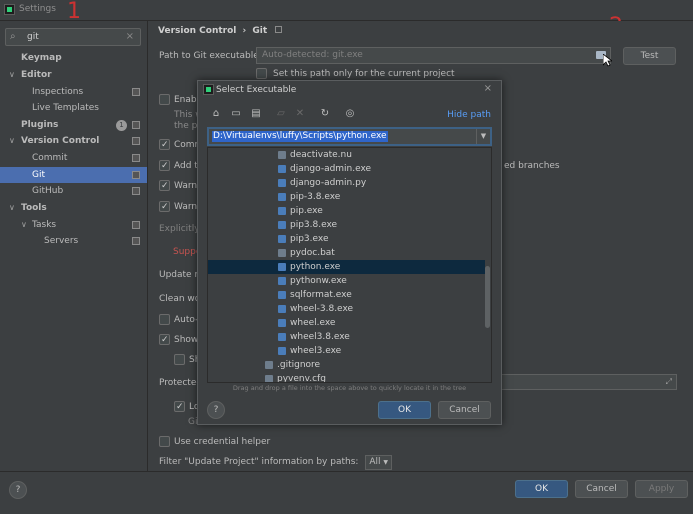 The height and width of the screenshot is (514, 693). What do you see at coordinates (164, 166) in the screenshot?
I see `add-t-checkbox` at bounding box center [164, 166].